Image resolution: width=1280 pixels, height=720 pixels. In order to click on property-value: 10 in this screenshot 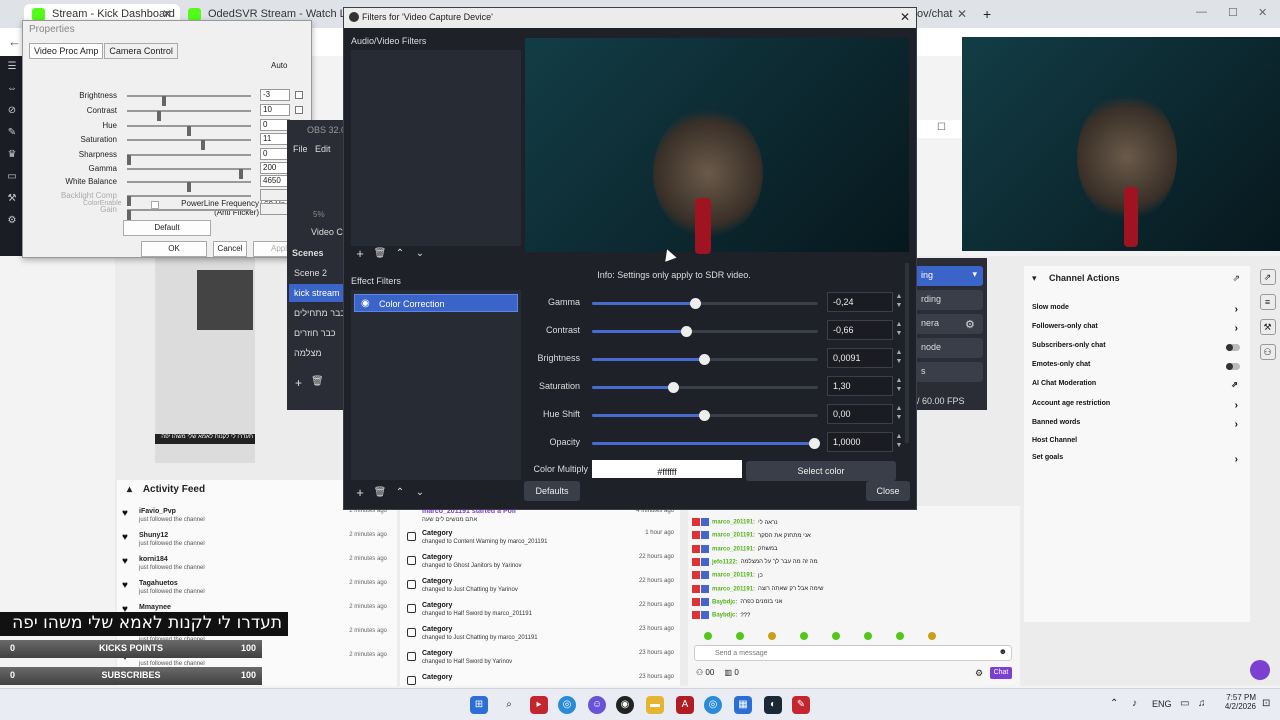, I will do `click(275, 110)`.